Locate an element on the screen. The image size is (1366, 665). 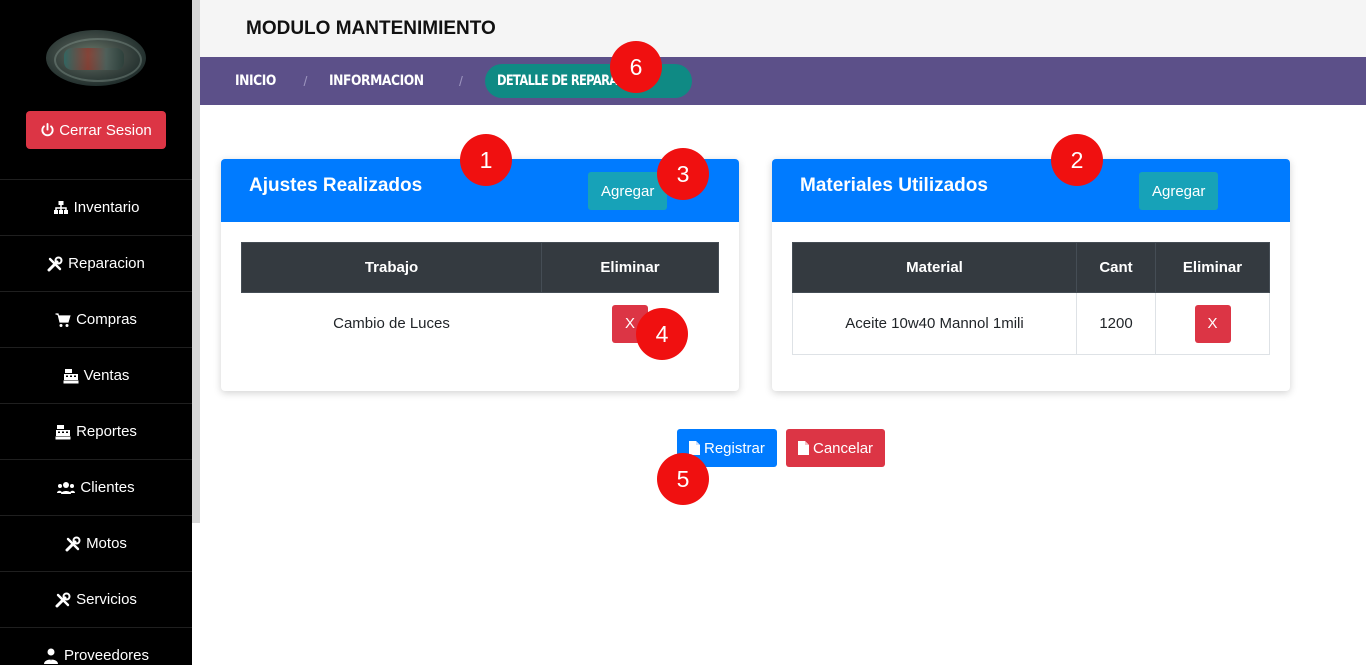
sidebar-item-label: Proveedores is located at coordinates (106, 655).